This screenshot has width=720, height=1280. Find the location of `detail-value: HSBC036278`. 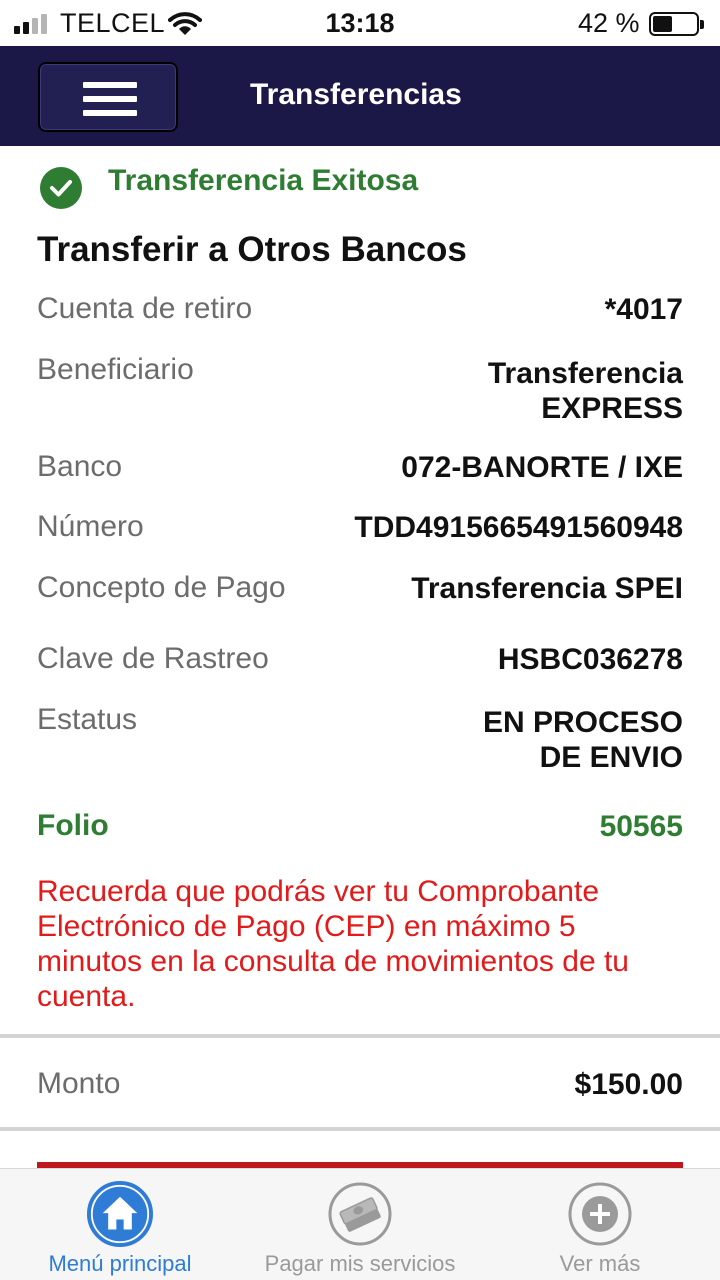

detail-value: HSBC036278 is located at coordinates (590, 659).